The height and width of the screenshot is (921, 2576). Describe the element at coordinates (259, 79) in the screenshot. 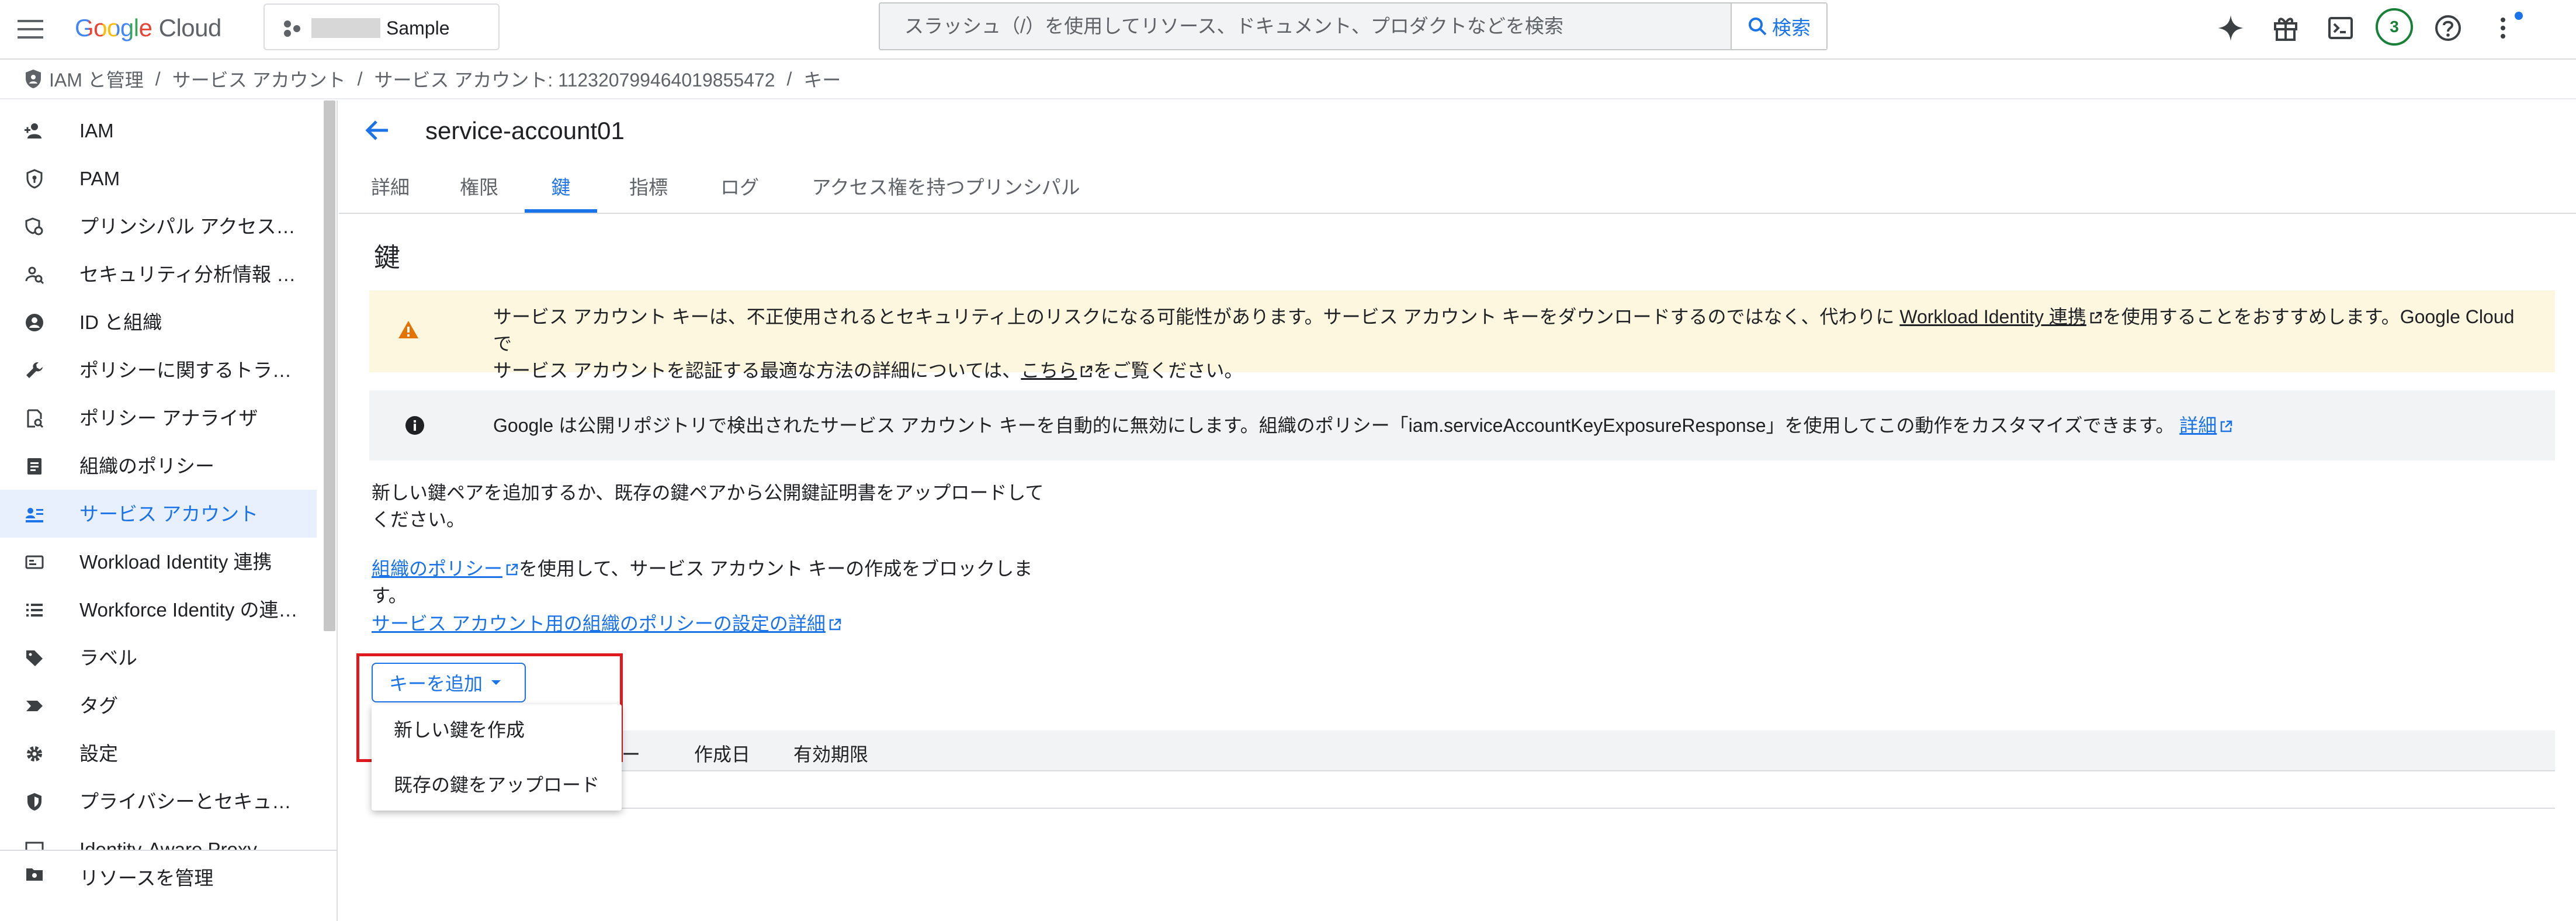

I see `breadcrumb-service-accounts: サービス アカウント` at that location.